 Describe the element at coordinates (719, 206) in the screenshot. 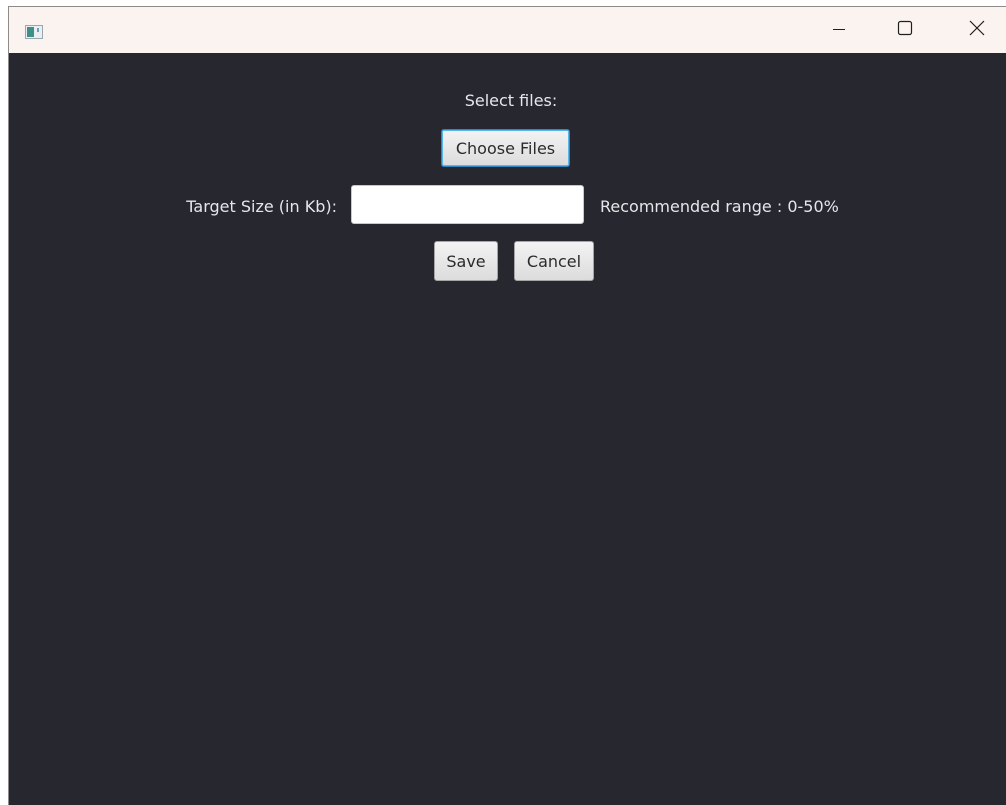

I see `recommended-range-label: Recommended range : 0-50%` at that location.